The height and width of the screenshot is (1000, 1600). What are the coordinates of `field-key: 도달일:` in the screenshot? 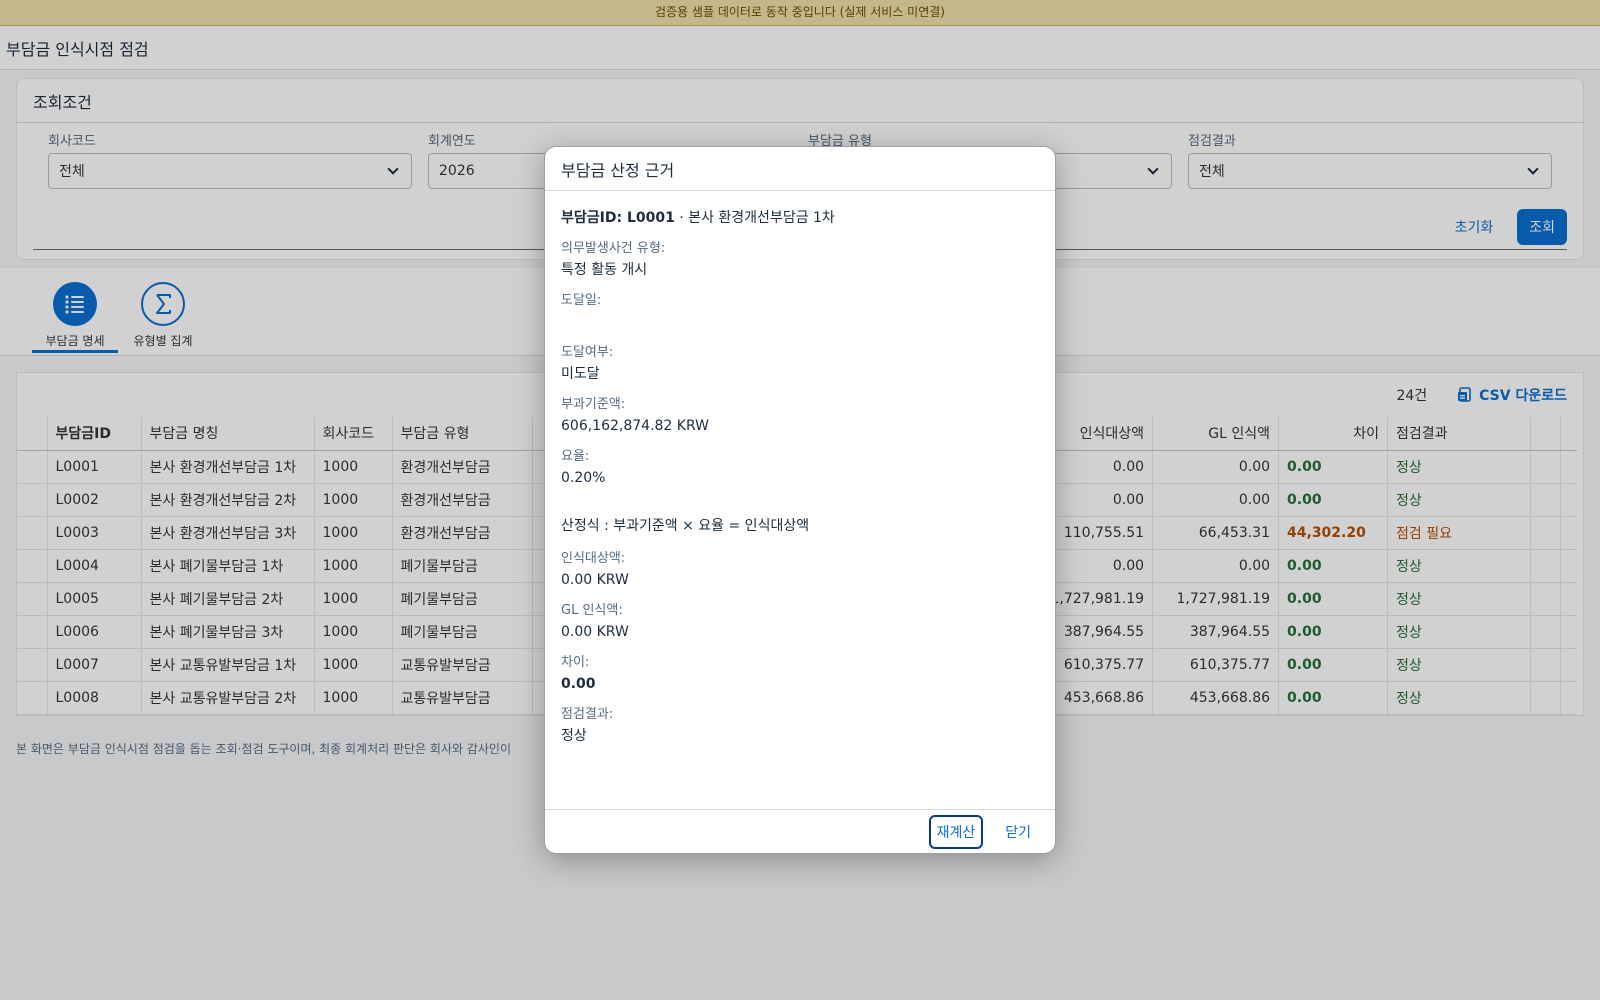 It's located at (581, 300).